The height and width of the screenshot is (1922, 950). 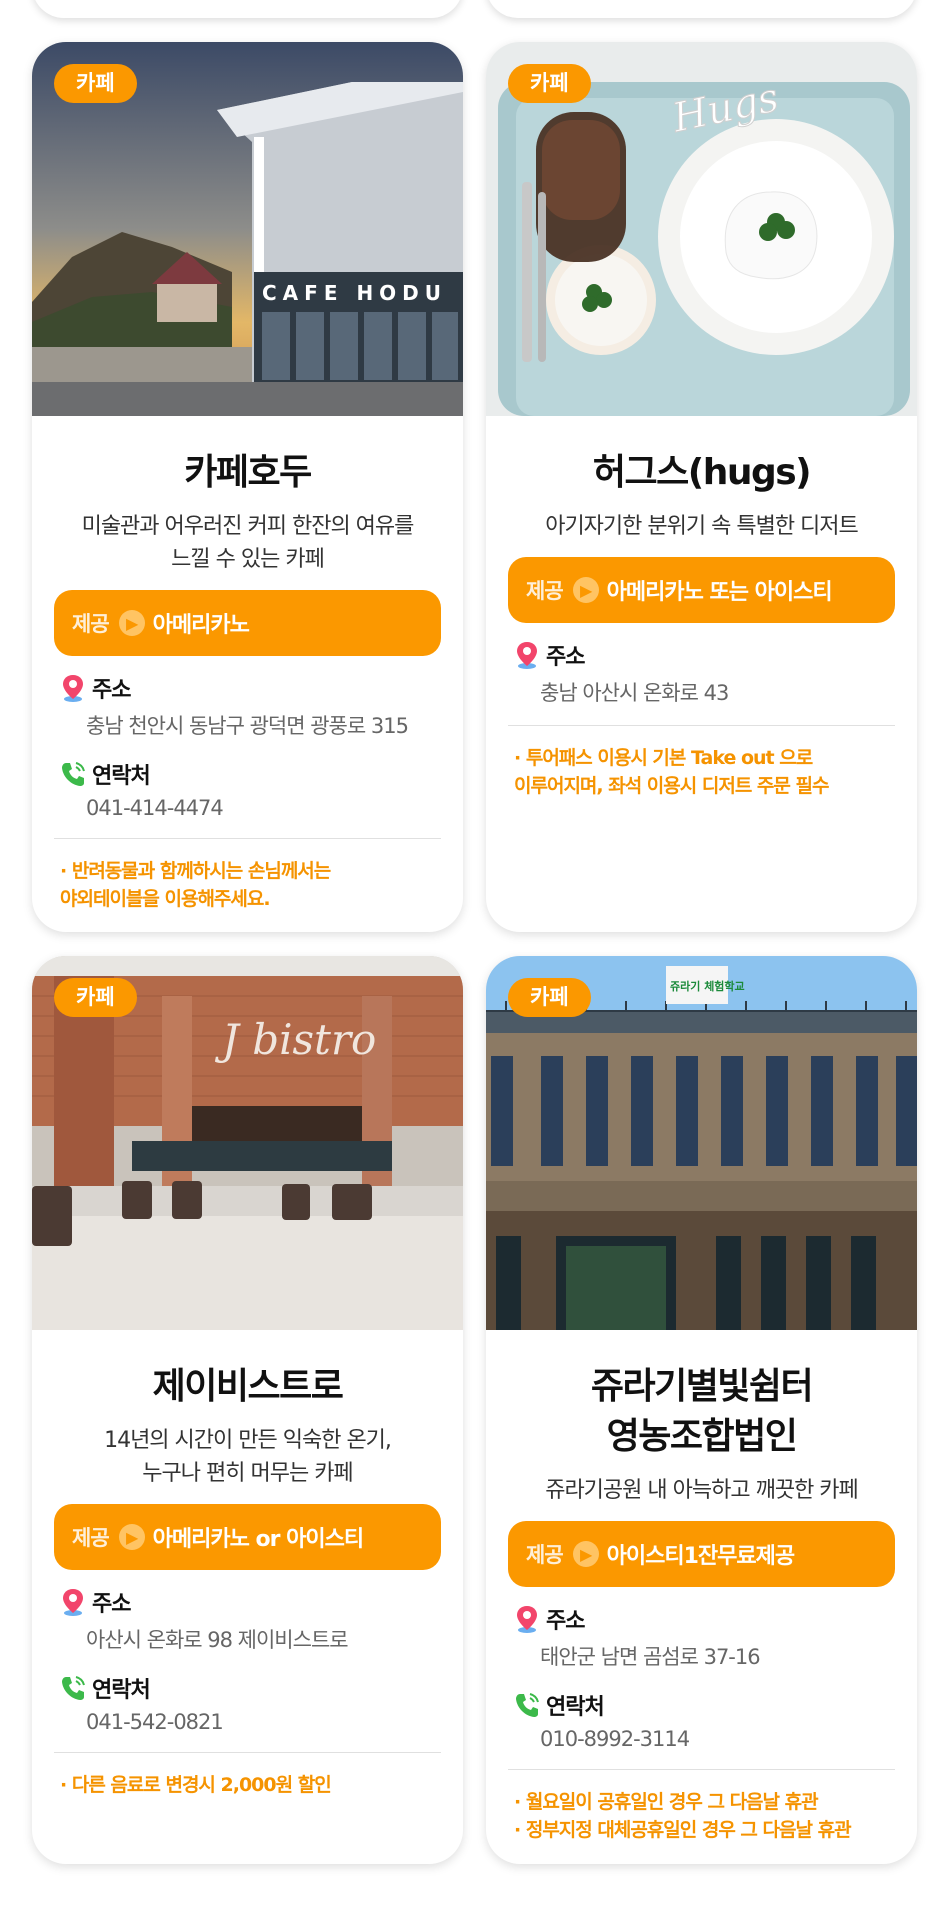 What do you see at coordinates (247, 9) in the screenshot?
I see `previous-card-left` at bounding box center [247, 9].